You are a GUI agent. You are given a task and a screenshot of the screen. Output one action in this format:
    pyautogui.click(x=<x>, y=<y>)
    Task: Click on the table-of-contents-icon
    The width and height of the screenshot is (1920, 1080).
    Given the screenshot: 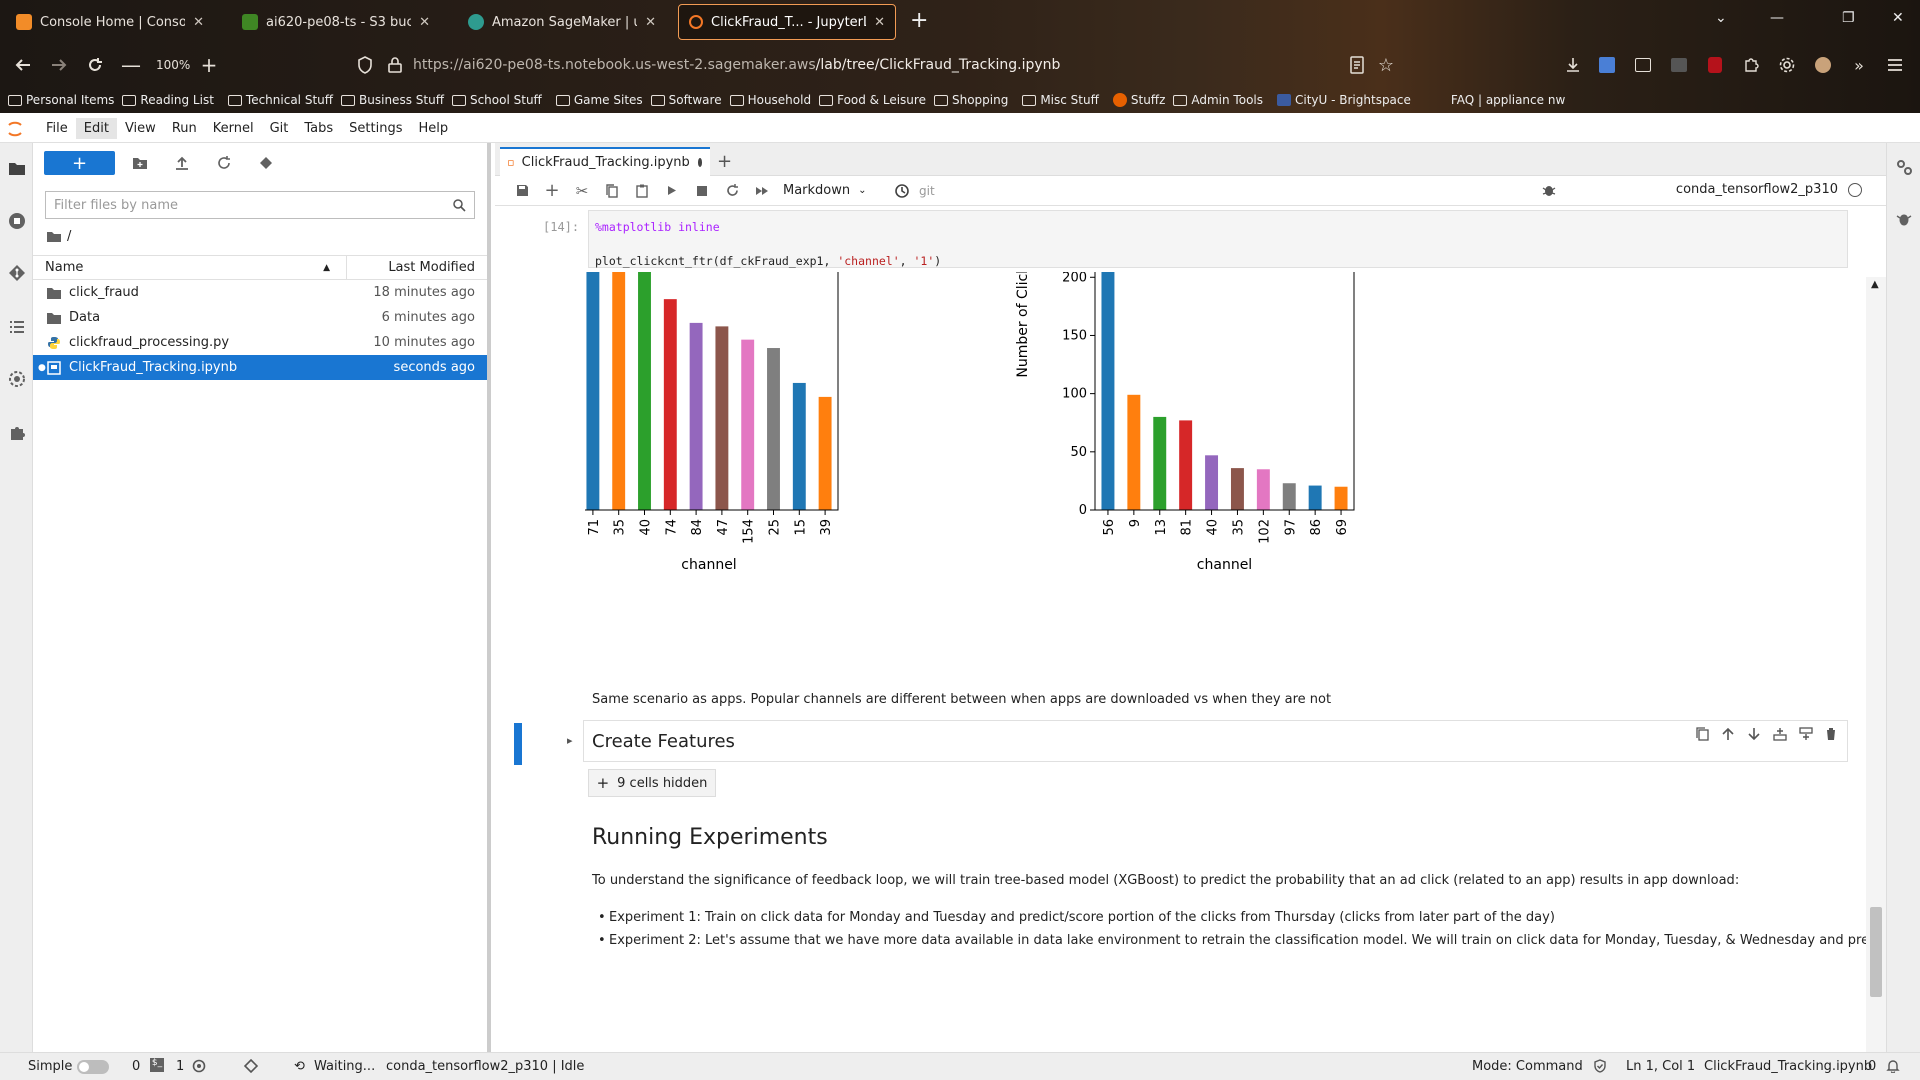 What is the action you would take?
    pyautogui.click(x=17, y=327)
    